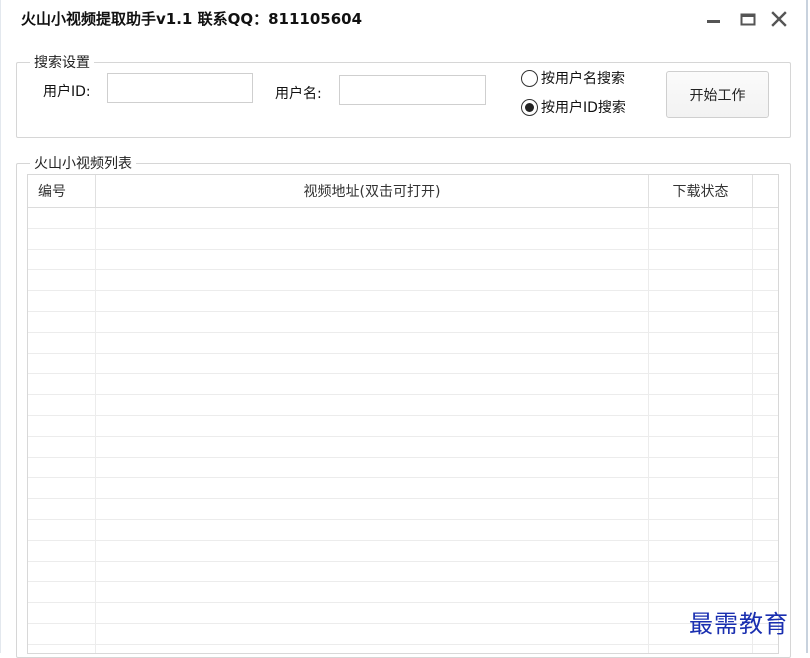 The width and height of the screenshot is (810, 658). What do you see at coordinates (583, 108) in the screenshot?
I see `radio-by-userid-label: 按用户ID搜索` at bounding box center [583, 108].